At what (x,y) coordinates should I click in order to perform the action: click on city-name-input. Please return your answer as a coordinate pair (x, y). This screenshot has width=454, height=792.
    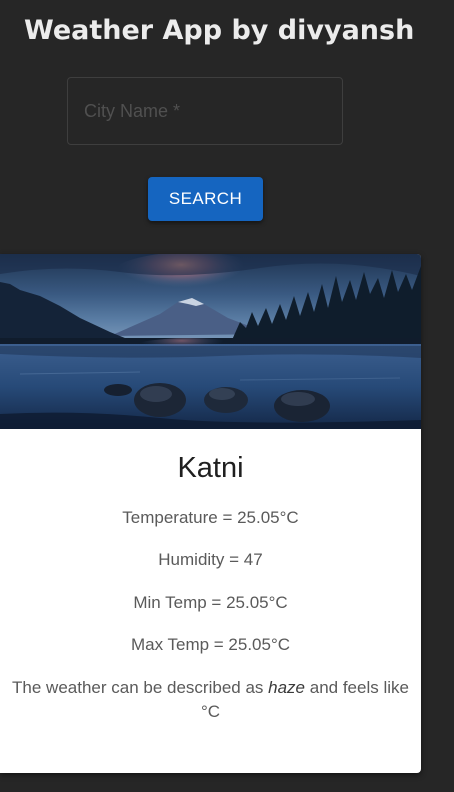
    Looking at the image, I should click on (205, 111).